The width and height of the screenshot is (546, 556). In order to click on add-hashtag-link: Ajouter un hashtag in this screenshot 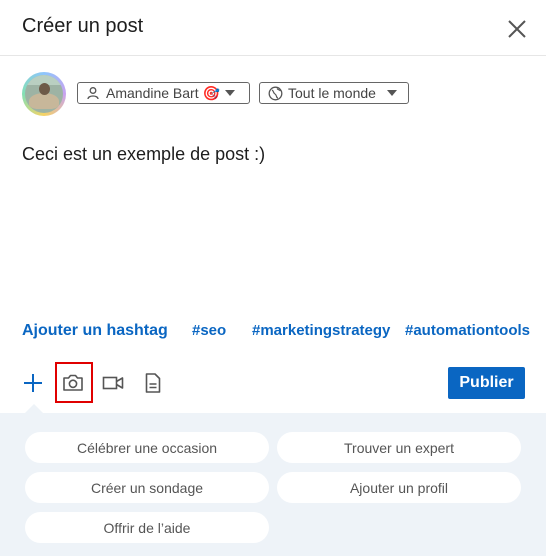, I will do `click(95, 331)`.